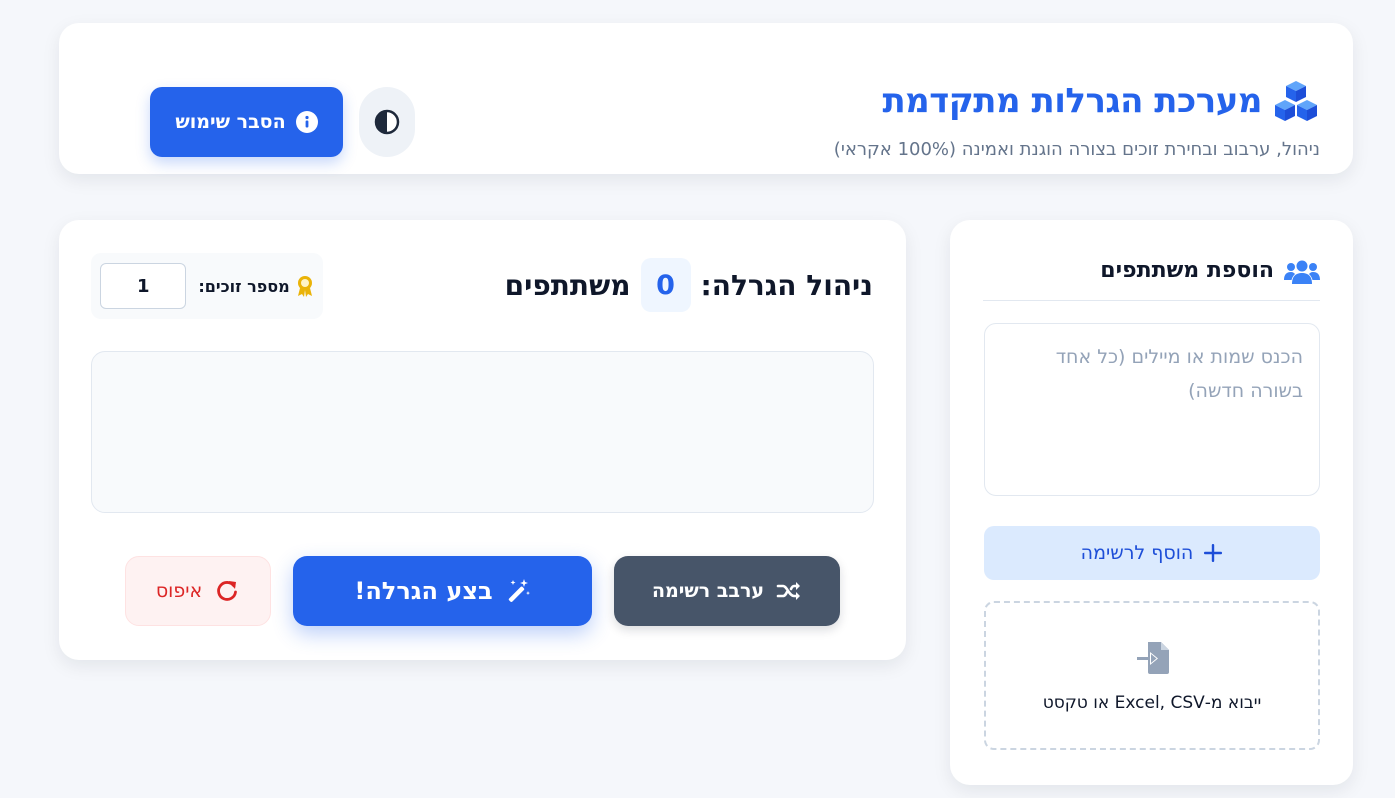  What do you see at coordinates (1302, 272) in the screenshot?
I see `users-icon` at bounding box center [1302, 272].